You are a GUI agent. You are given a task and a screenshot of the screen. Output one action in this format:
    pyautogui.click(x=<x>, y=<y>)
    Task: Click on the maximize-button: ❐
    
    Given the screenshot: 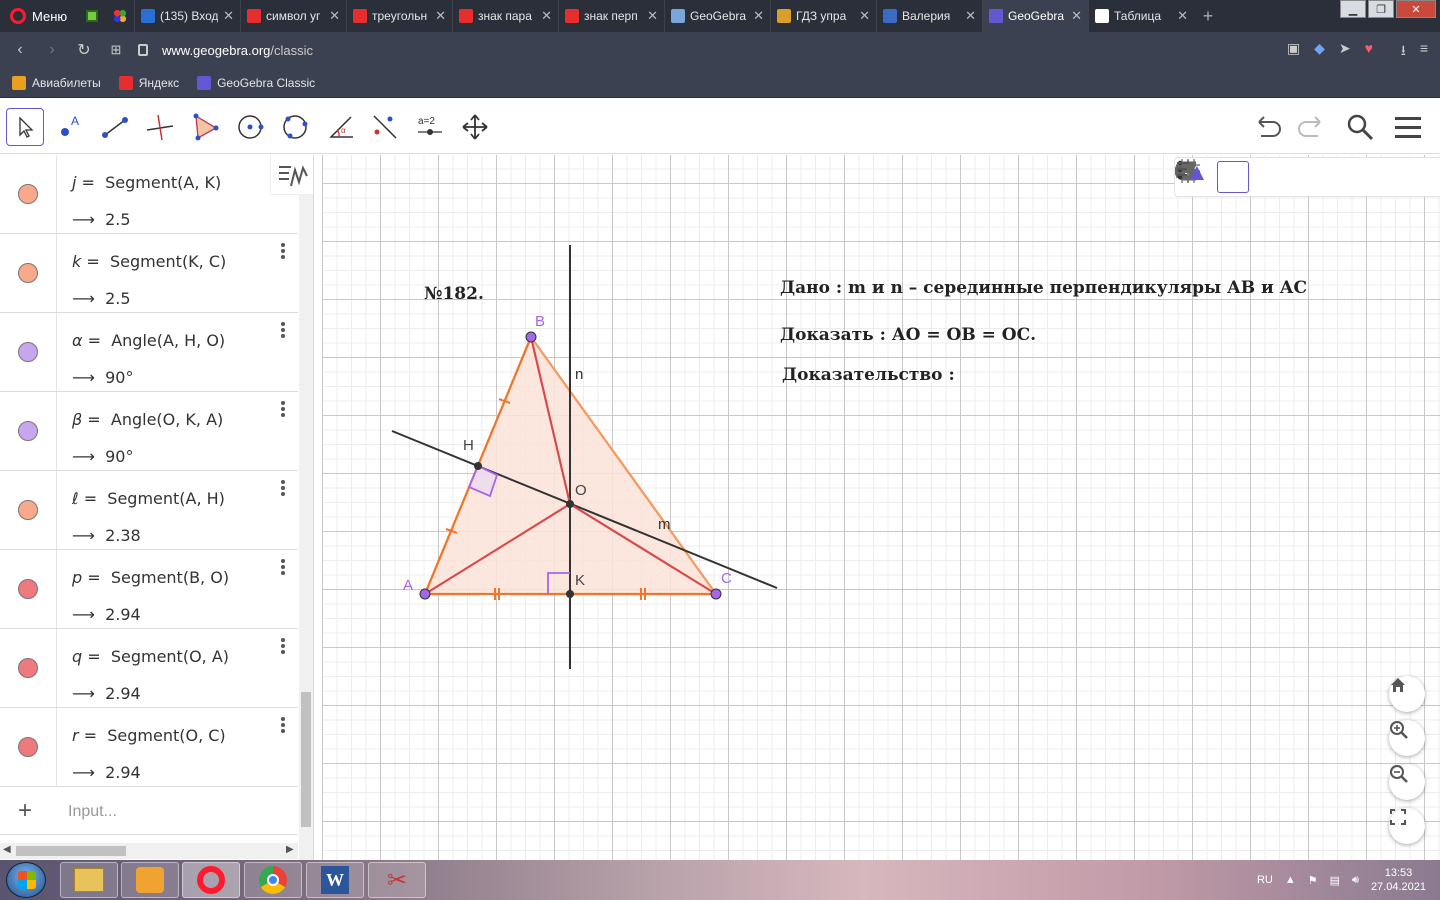 What is the action you would take?
    pyautogui.click(x=1381, y=9)
    